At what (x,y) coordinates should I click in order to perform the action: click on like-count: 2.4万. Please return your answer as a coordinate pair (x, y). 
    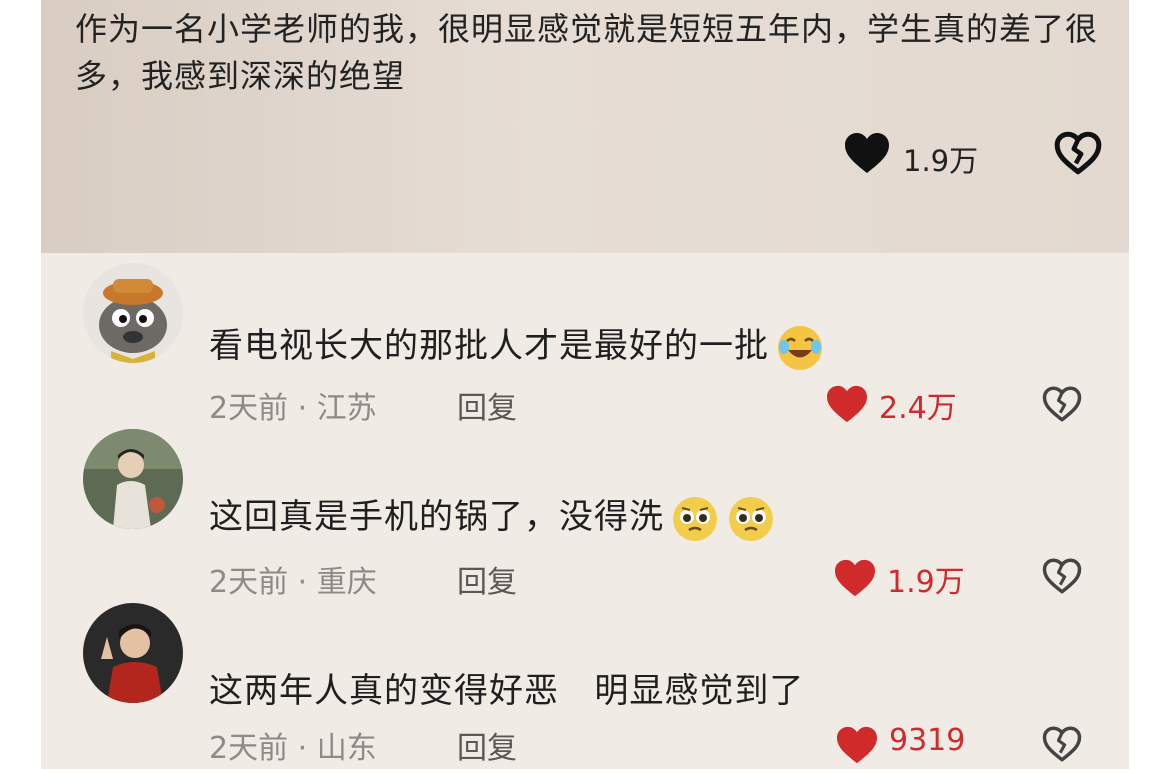
    Looking at the image, I should click on (918, 408).